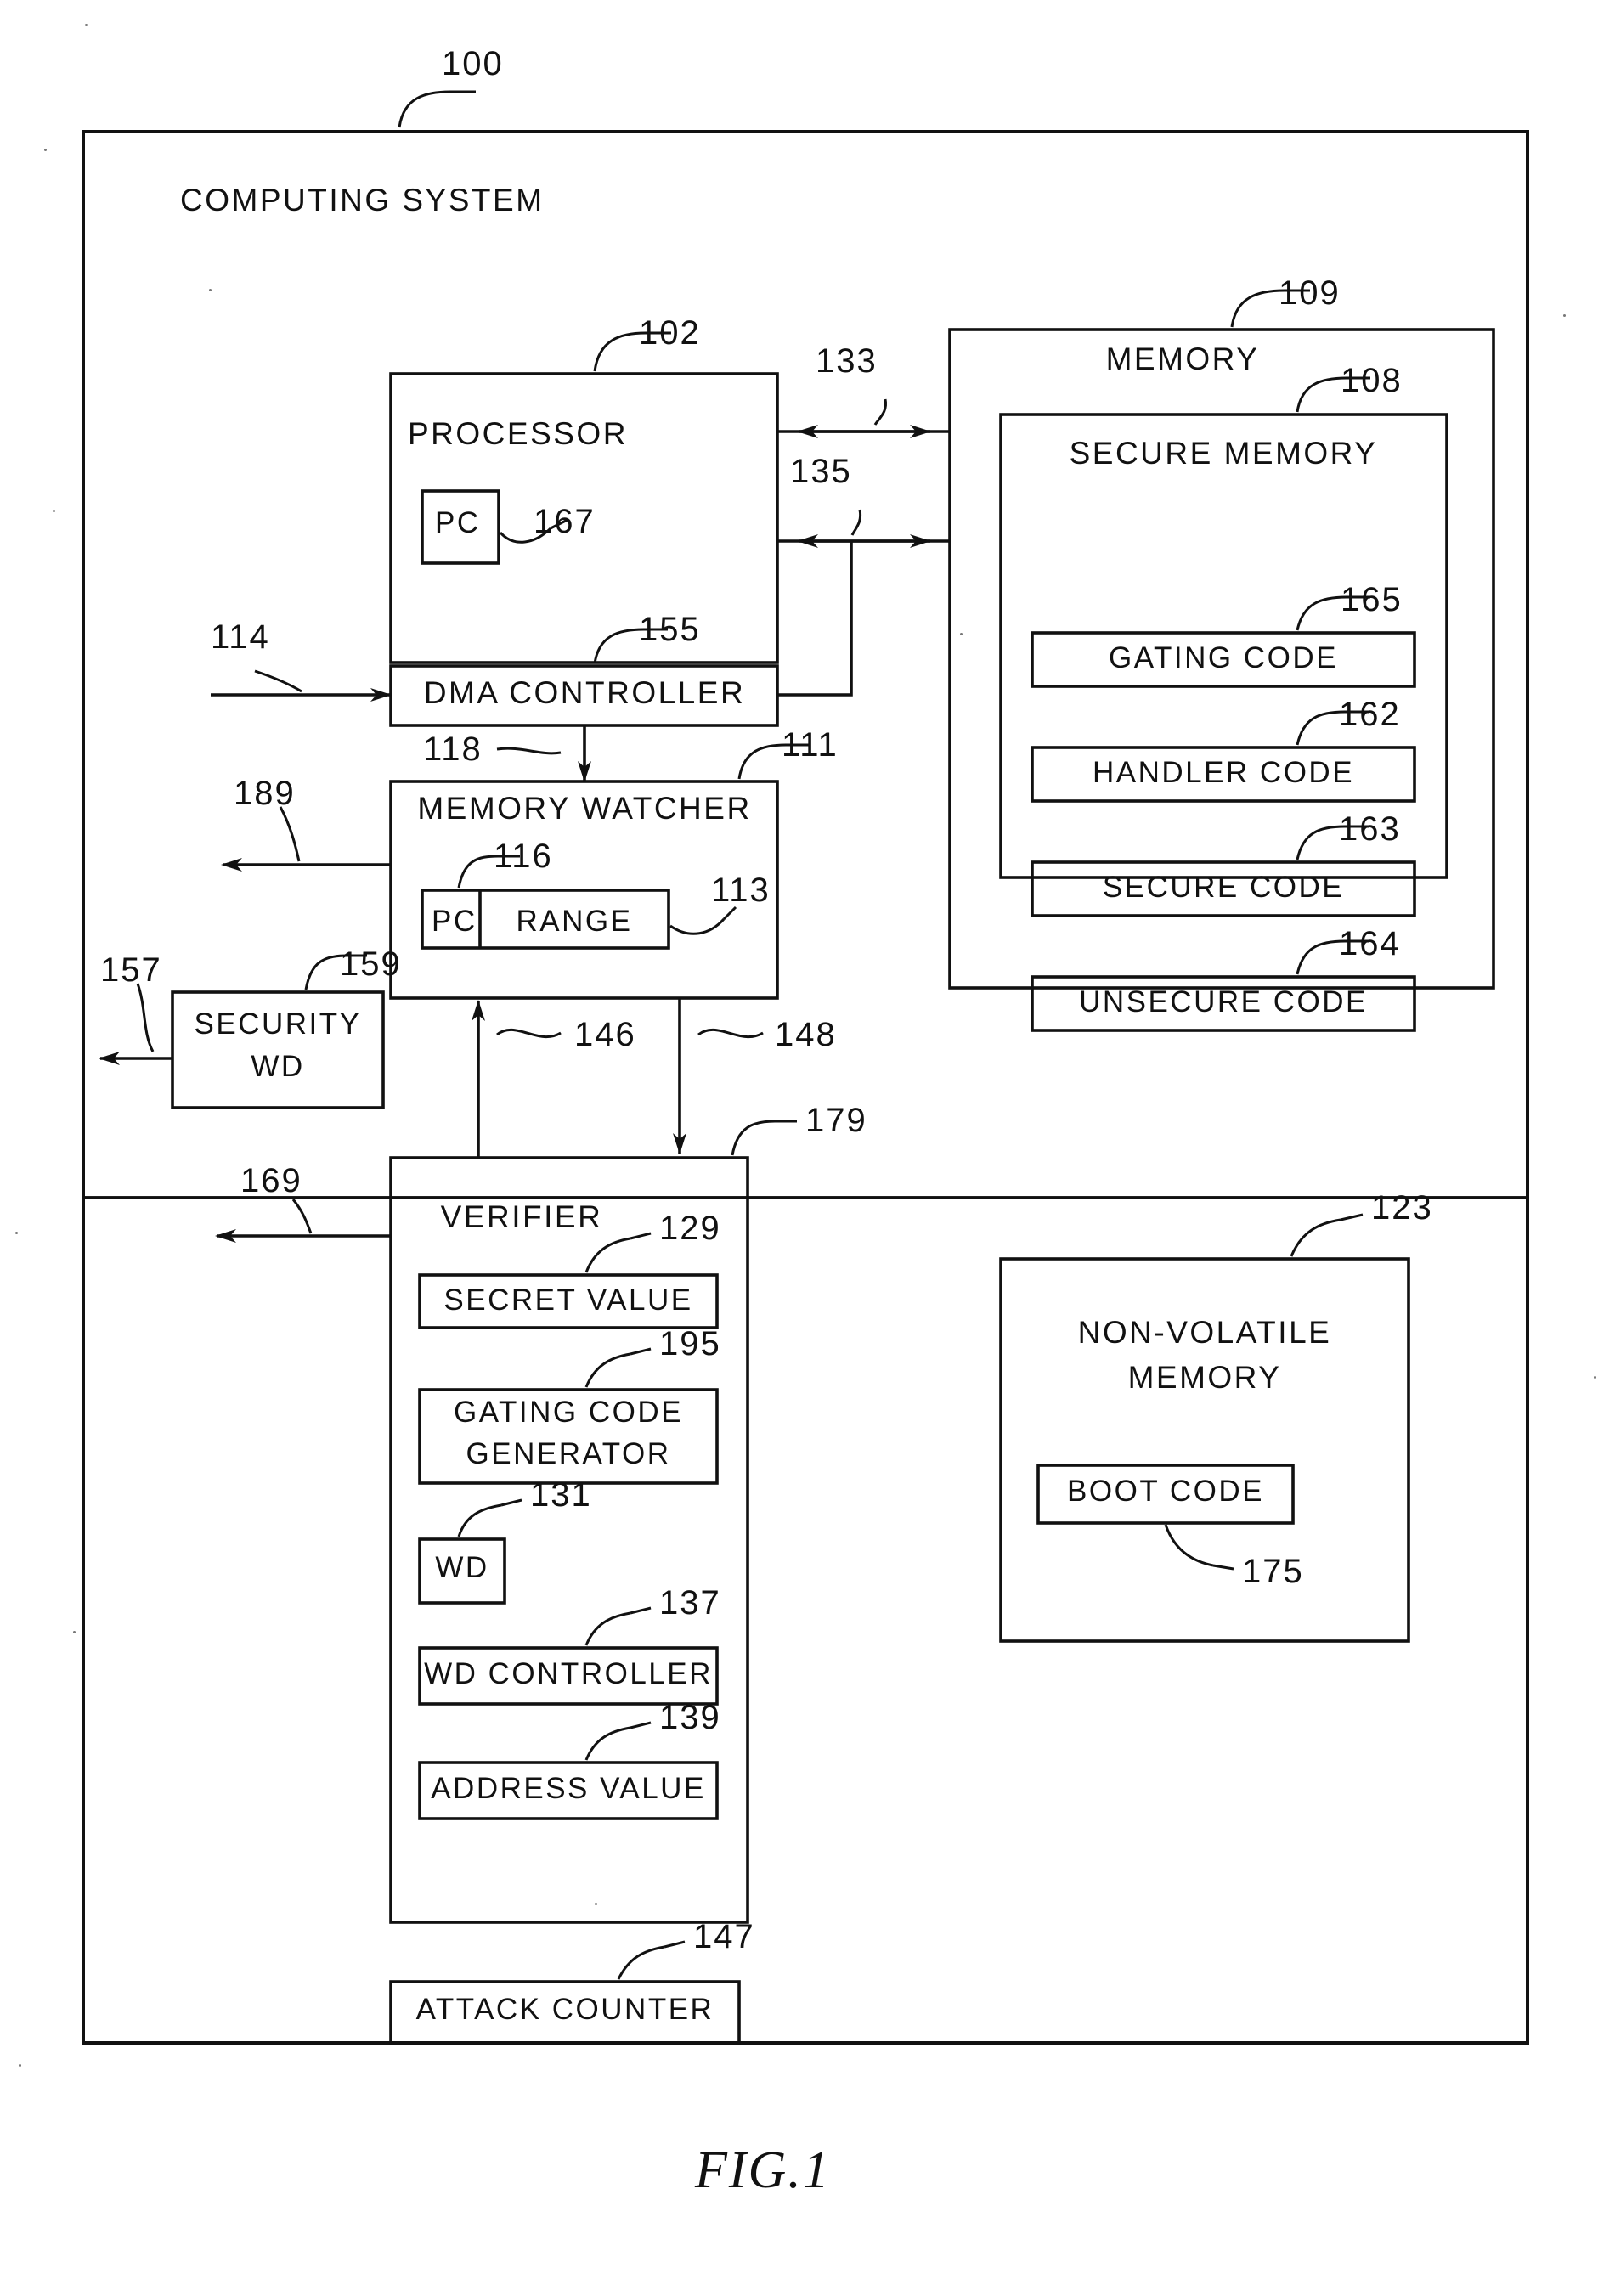  I want to click on figure-caption: FIG.1, so click(763, 2170).